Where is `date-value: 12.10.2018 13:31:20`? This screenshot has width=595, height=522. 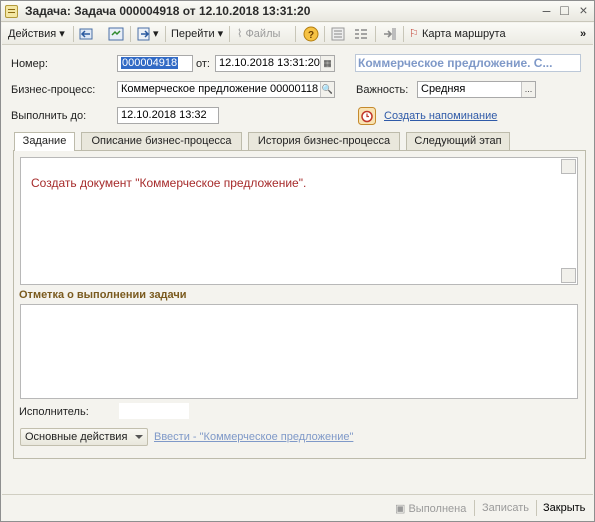 date-value: 12.10.2018 13:31:20 is located at coordinates (269, 63).